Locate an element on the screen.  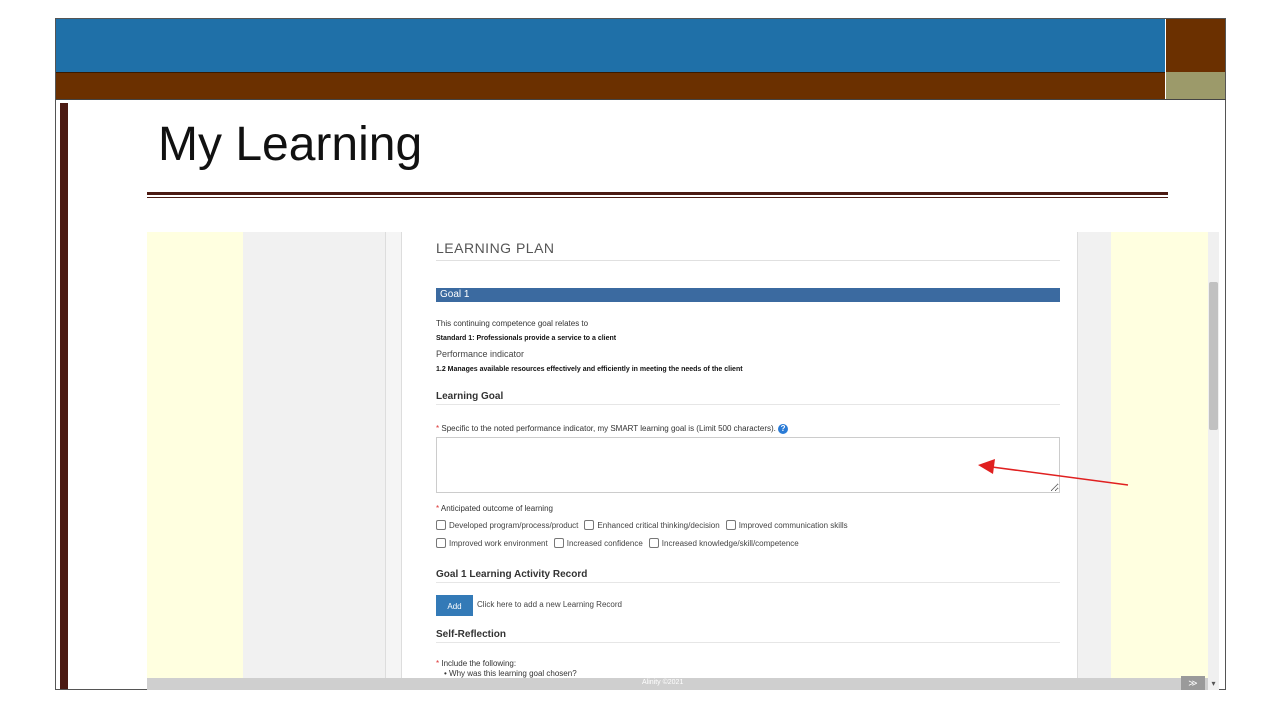
outcome-option-label: Improved communication skills is located at coordinates (793, 525).